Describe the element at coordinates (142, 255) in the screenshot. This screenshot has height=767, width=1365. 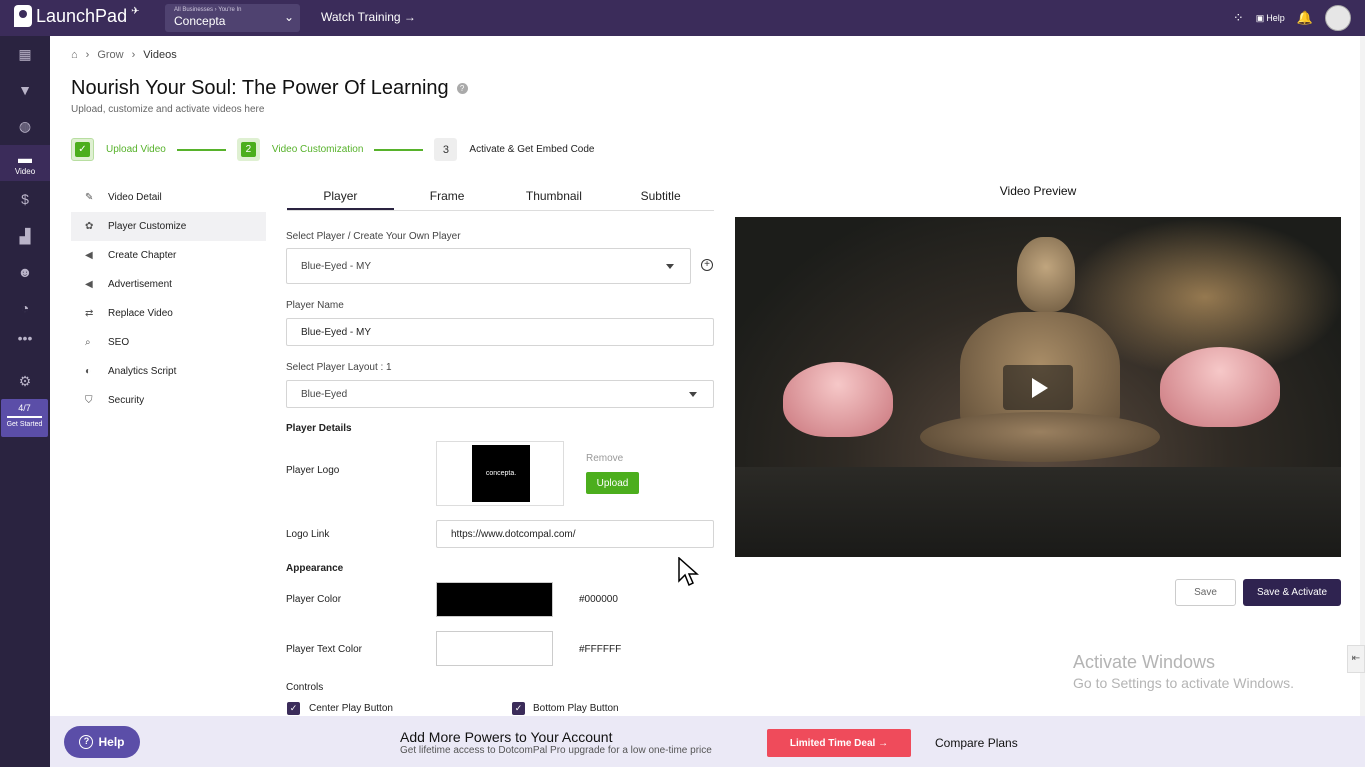
I see `menu-item-label: Create Chapter` at that location.